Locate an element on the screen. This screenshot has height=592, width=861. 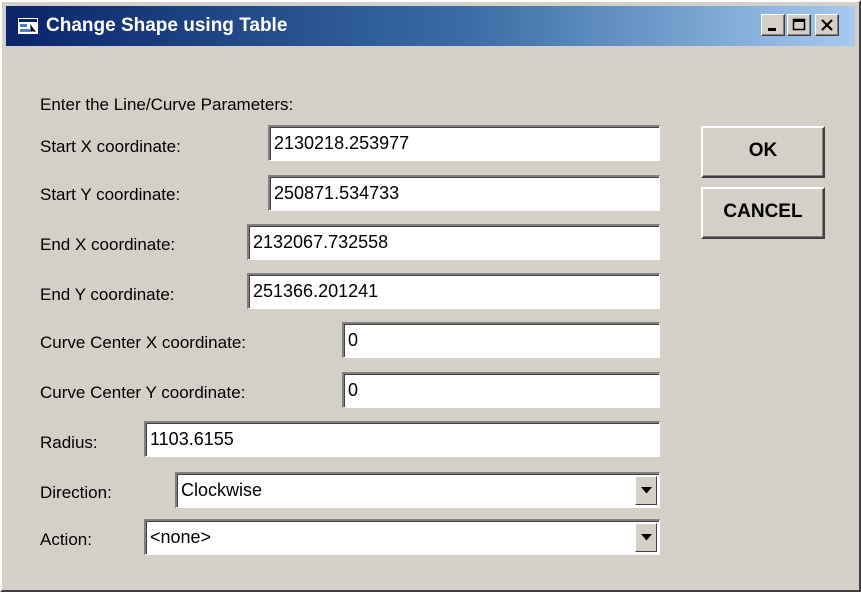
start-y-label: Start Y coordinate: is located at coordinates (110, 194).